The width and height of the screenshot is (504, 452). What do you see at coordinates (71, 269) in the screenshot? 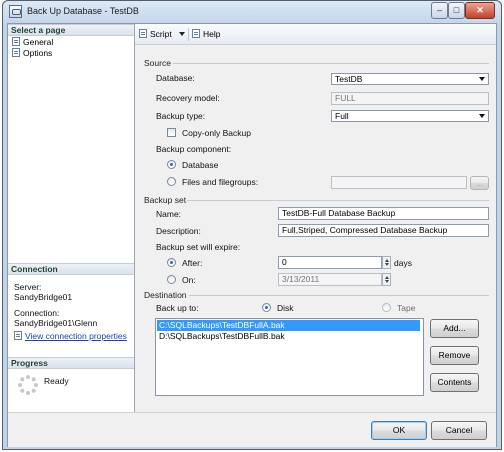
I see `connection-header: Connection` at bounding box center [71, 269].